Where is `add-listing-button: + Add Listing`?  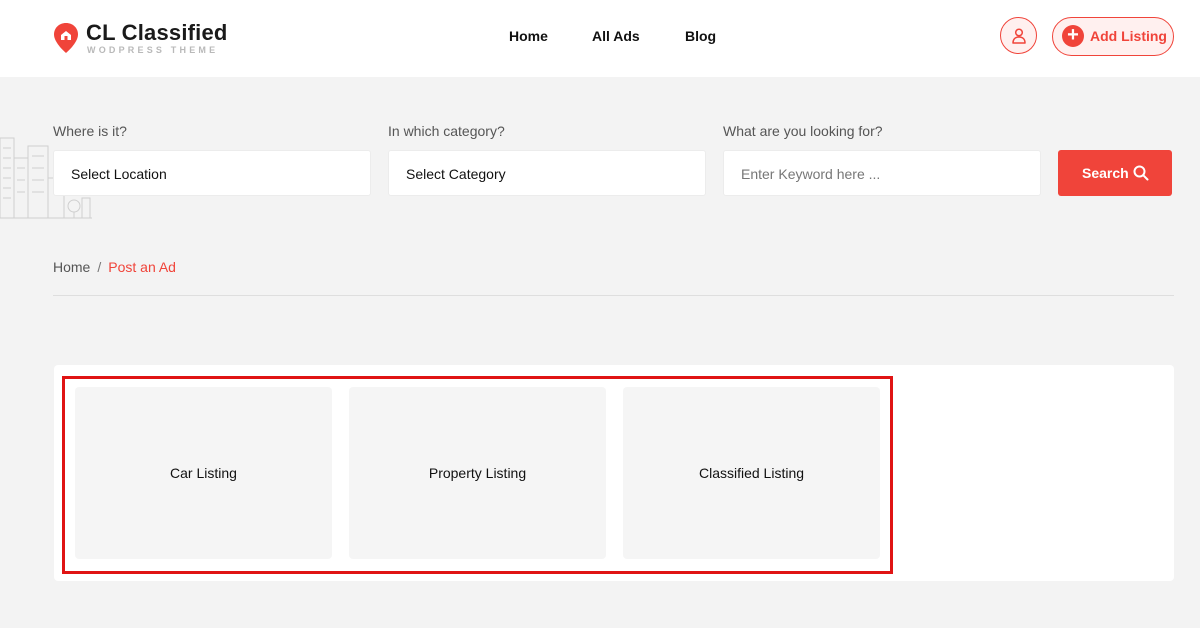
add-listing-button: + Add Listing is located at coordinates (1113, 36).